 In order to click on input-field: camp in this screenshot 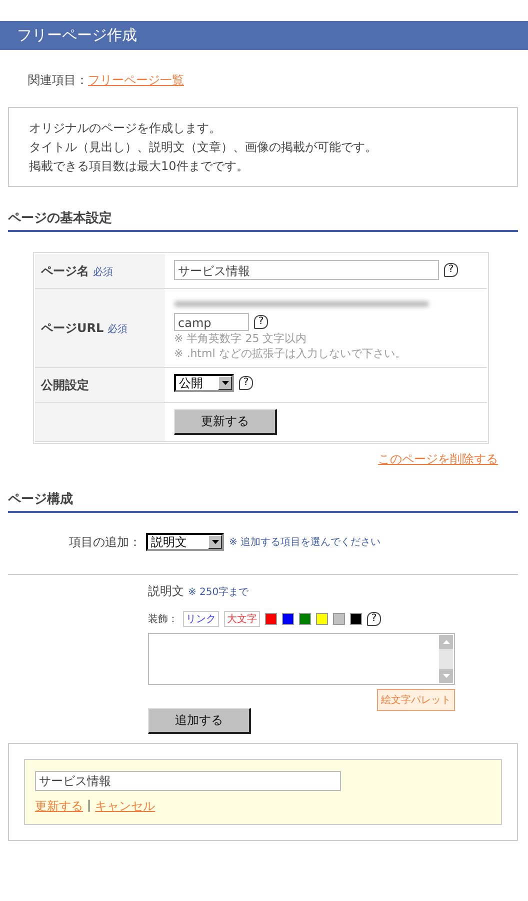, I will do `click(211, 322)`.